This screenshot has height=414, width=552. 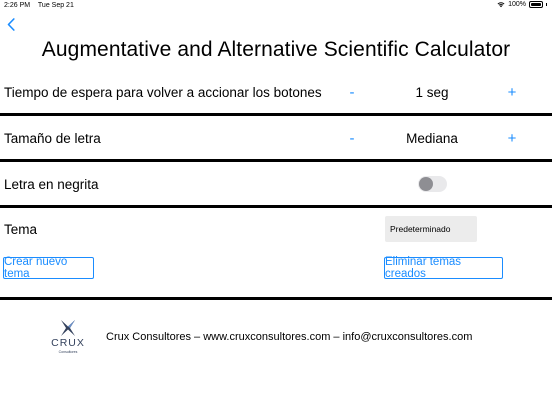 I want to click on wait-time-value: 1 seg, so click(x=432, y=92).